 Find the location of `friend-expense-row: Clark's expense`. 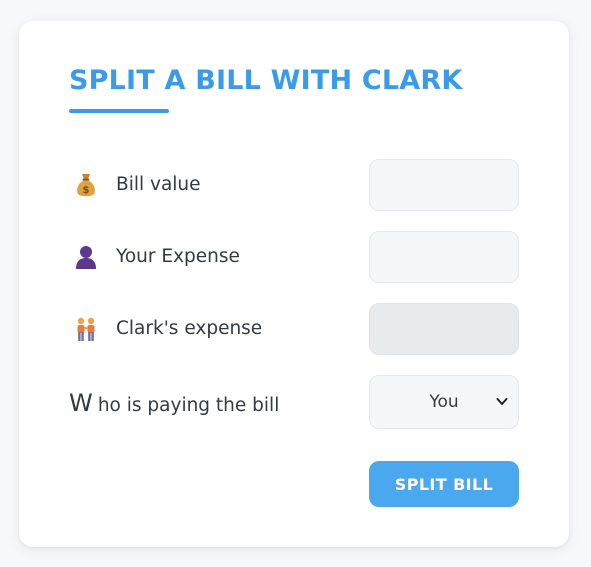

friend-expense-row: Clark's expense is located at coordinates (294, 329).